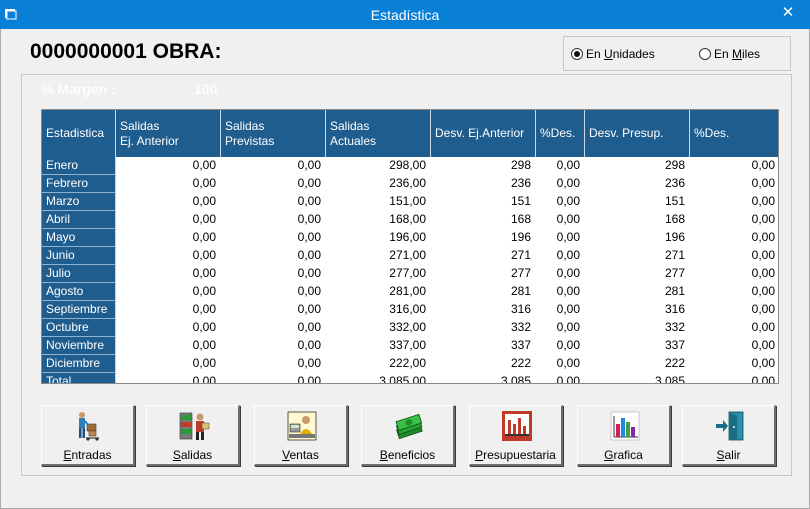 This screenshot has height=509, width=810. What do you see at coordinates (408, 435) in the screenshot?
I see `beneficios-button: Beneficios` at bounding box center [408, 435].